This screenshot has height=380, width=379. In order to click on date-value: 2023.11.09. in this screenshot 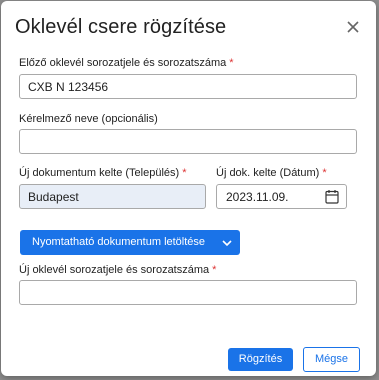, I will do `click(257, 197)`.